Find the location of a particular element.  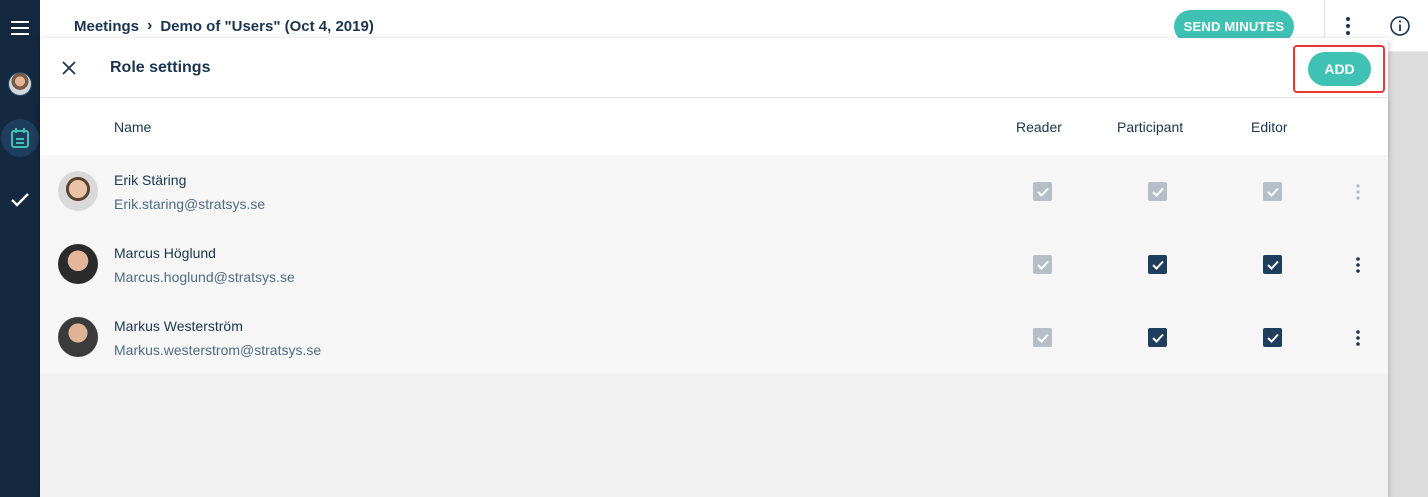

column-participant: Participant is located at coordinates (1150, 127).